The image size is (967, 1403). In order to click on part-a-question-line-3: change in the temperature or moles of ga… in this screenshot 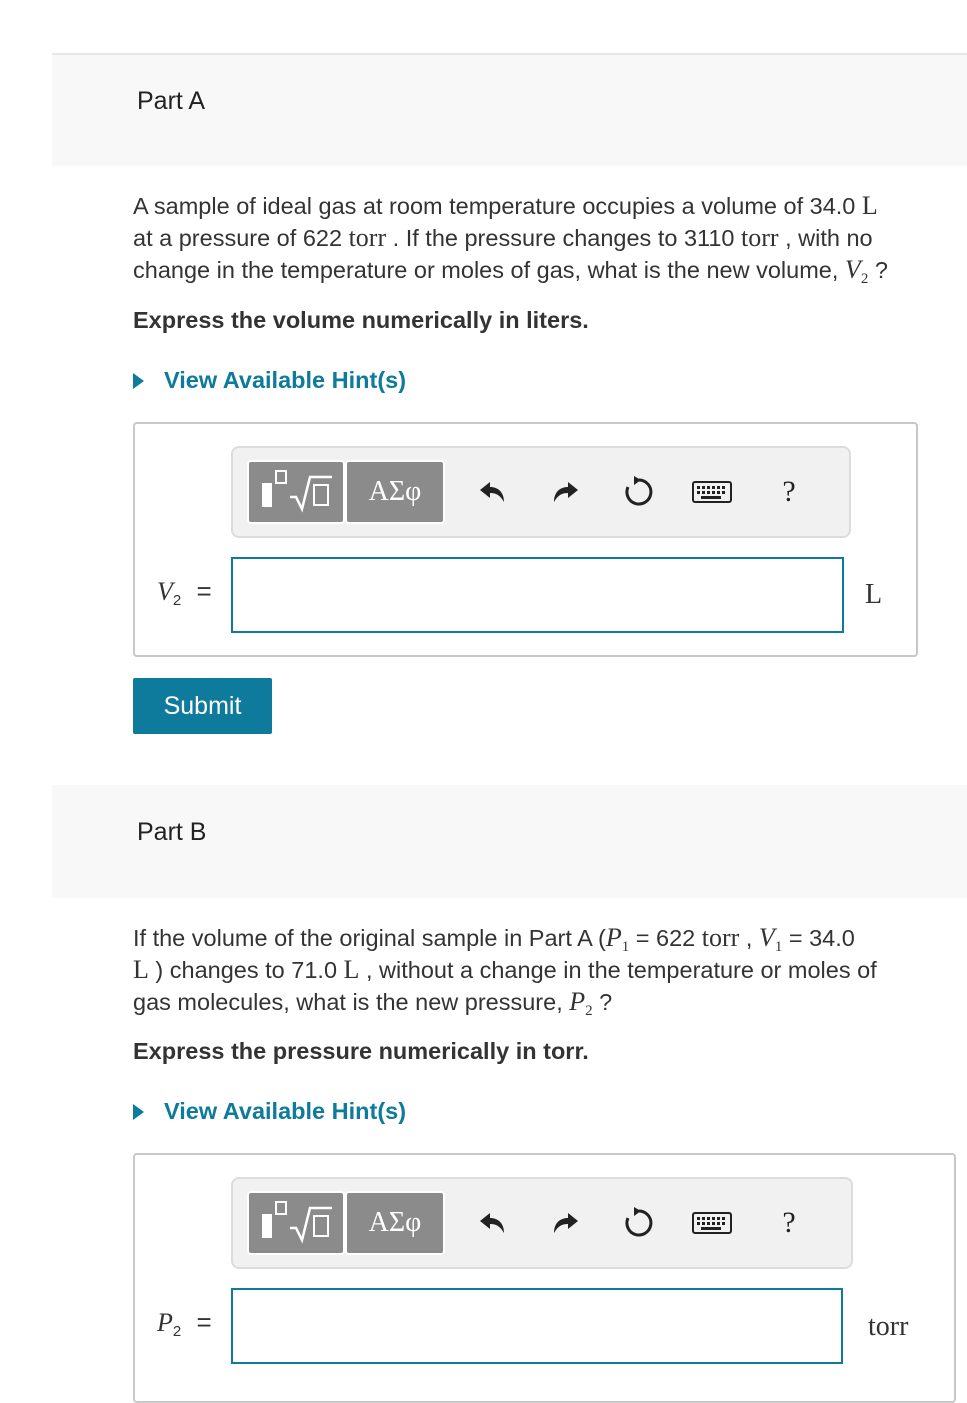, I will do `click(550, 270)`.